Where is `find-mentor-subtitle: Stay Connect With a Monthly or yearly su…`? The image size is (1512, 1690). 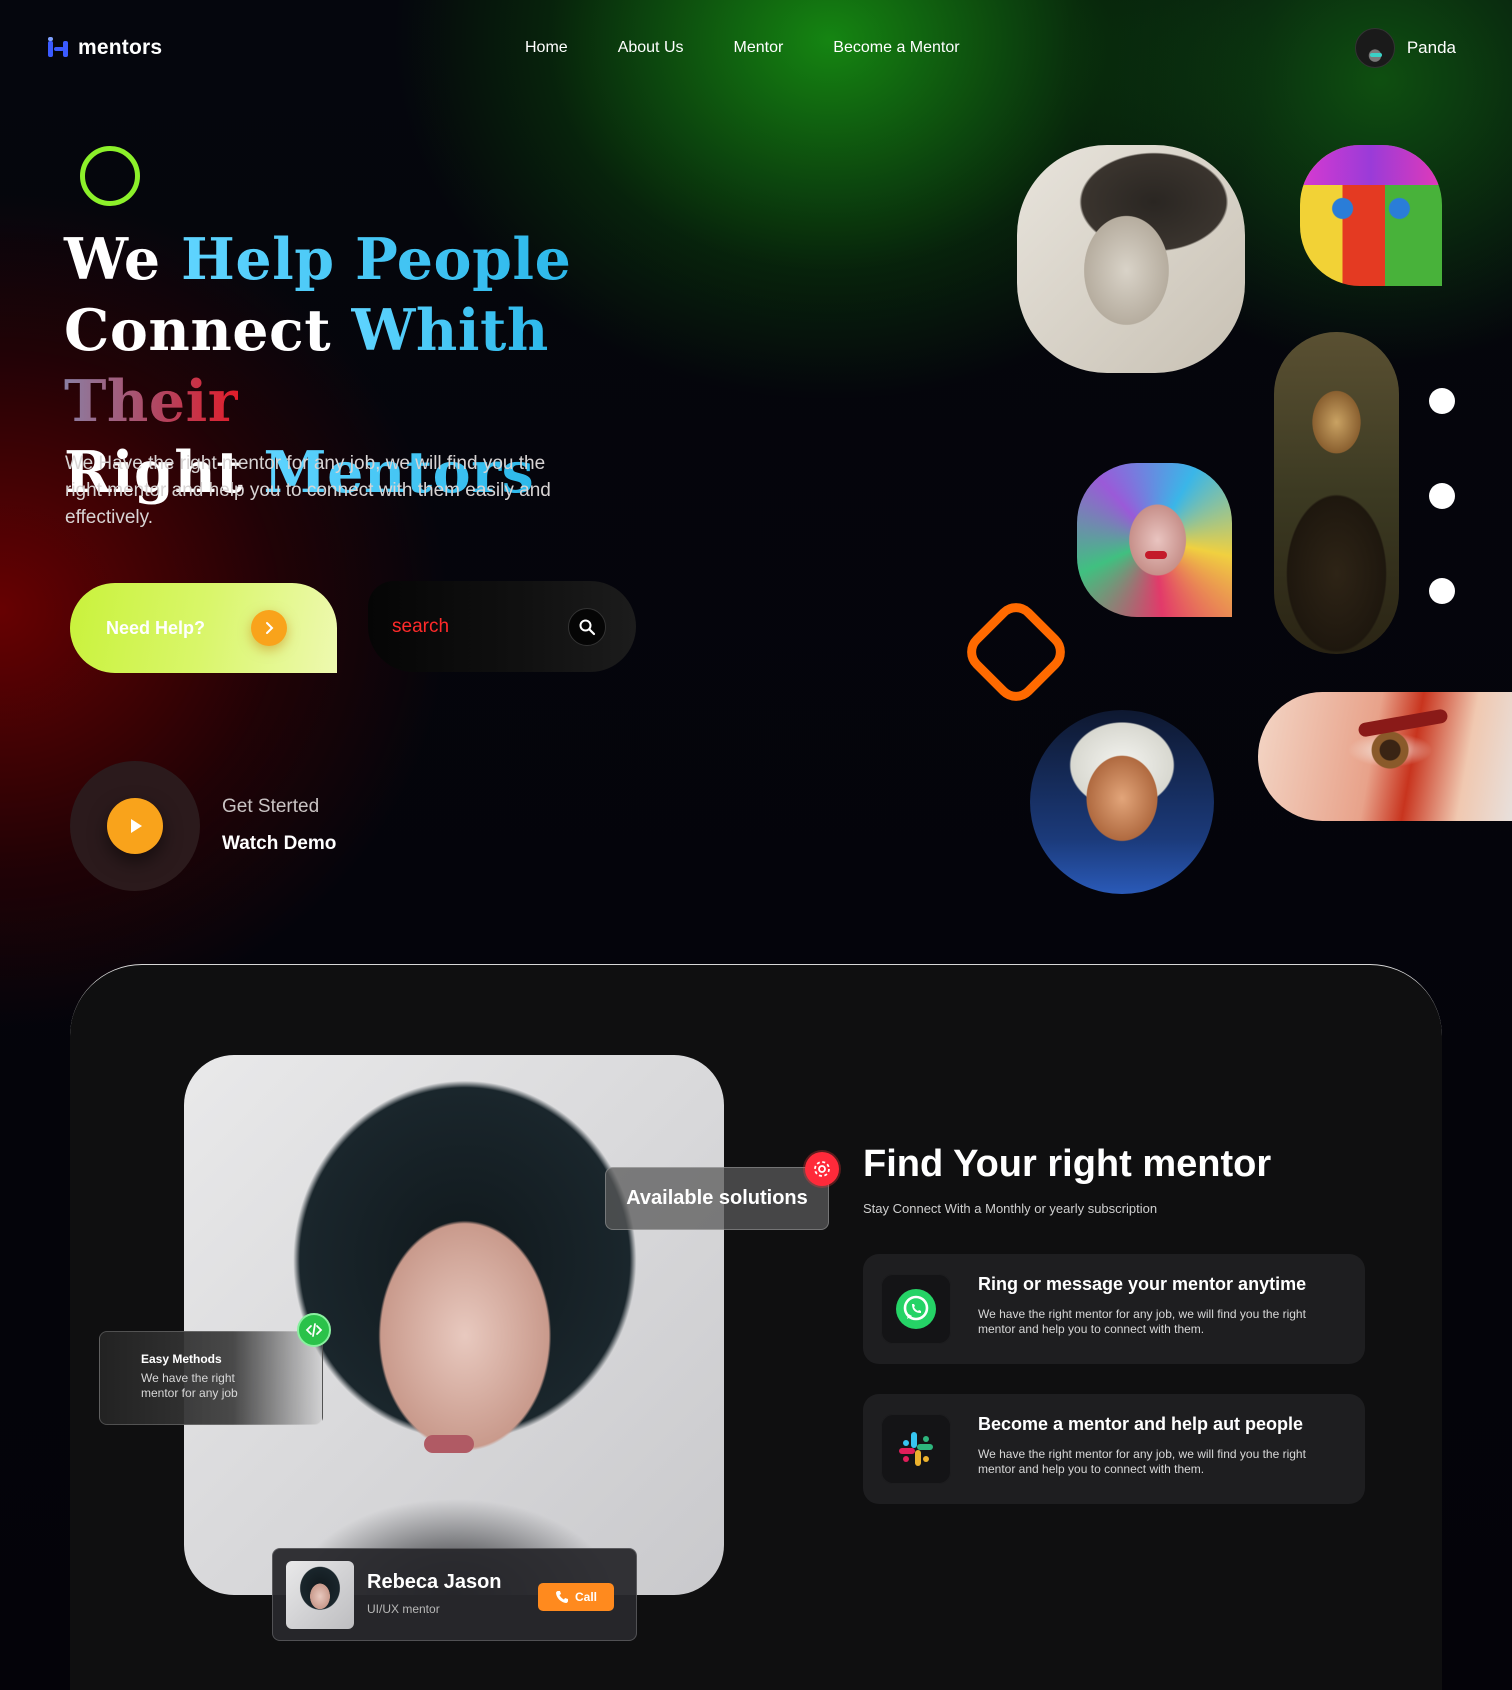
find-mentor-subtitle: Stay Connect With a Monthly or yearly su… is located at coordinates (1010, 1208).